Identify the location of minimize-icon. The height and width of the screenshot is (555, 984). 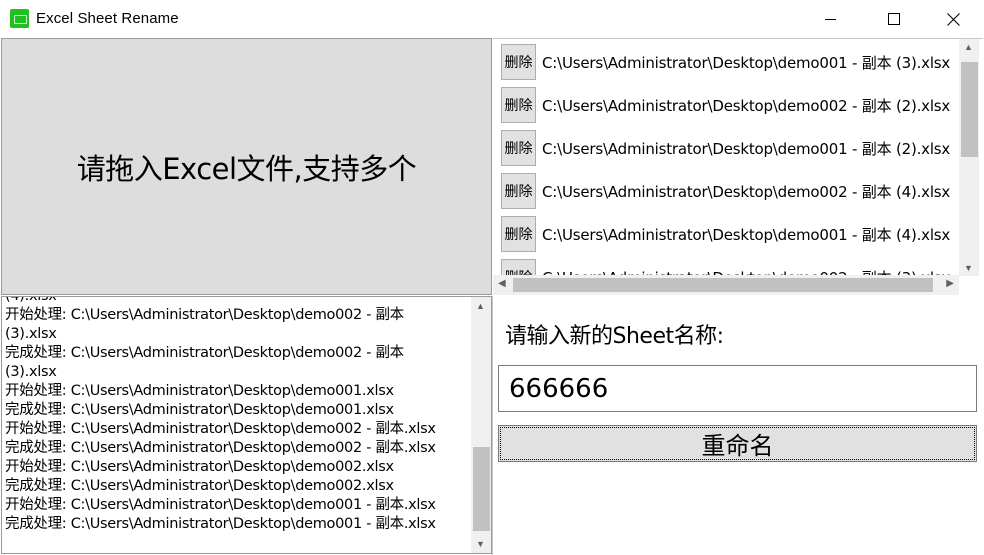
(830, 19).